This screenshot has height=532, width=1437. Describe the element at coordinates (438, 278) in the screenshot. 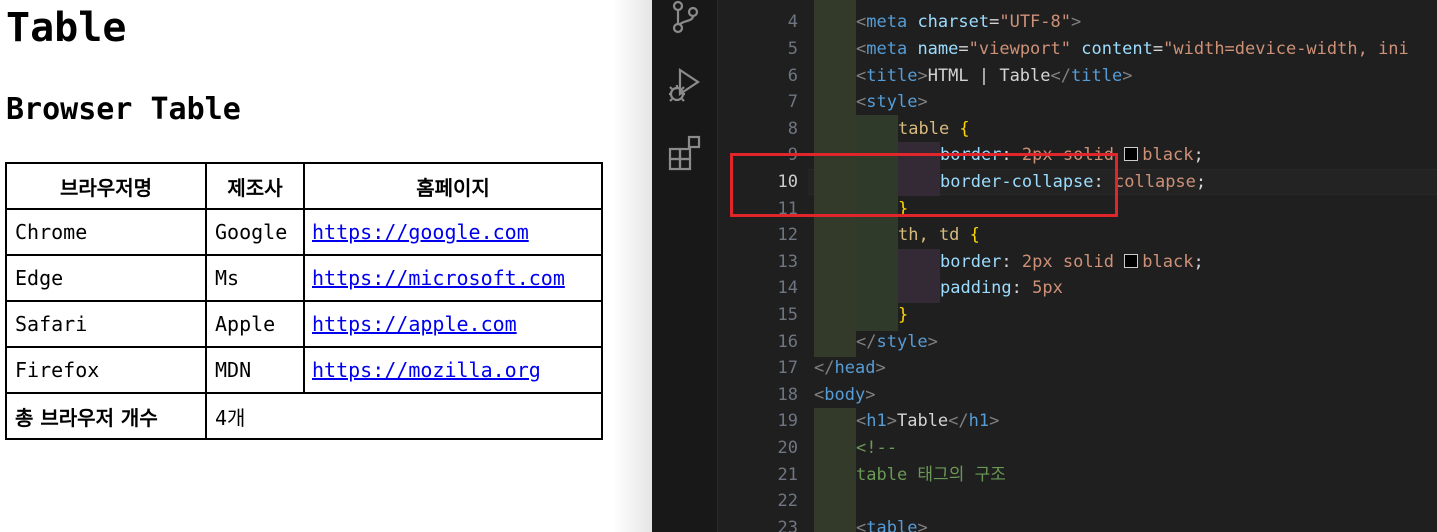

I see `homepage-link: https://microsoft.com` at that location.